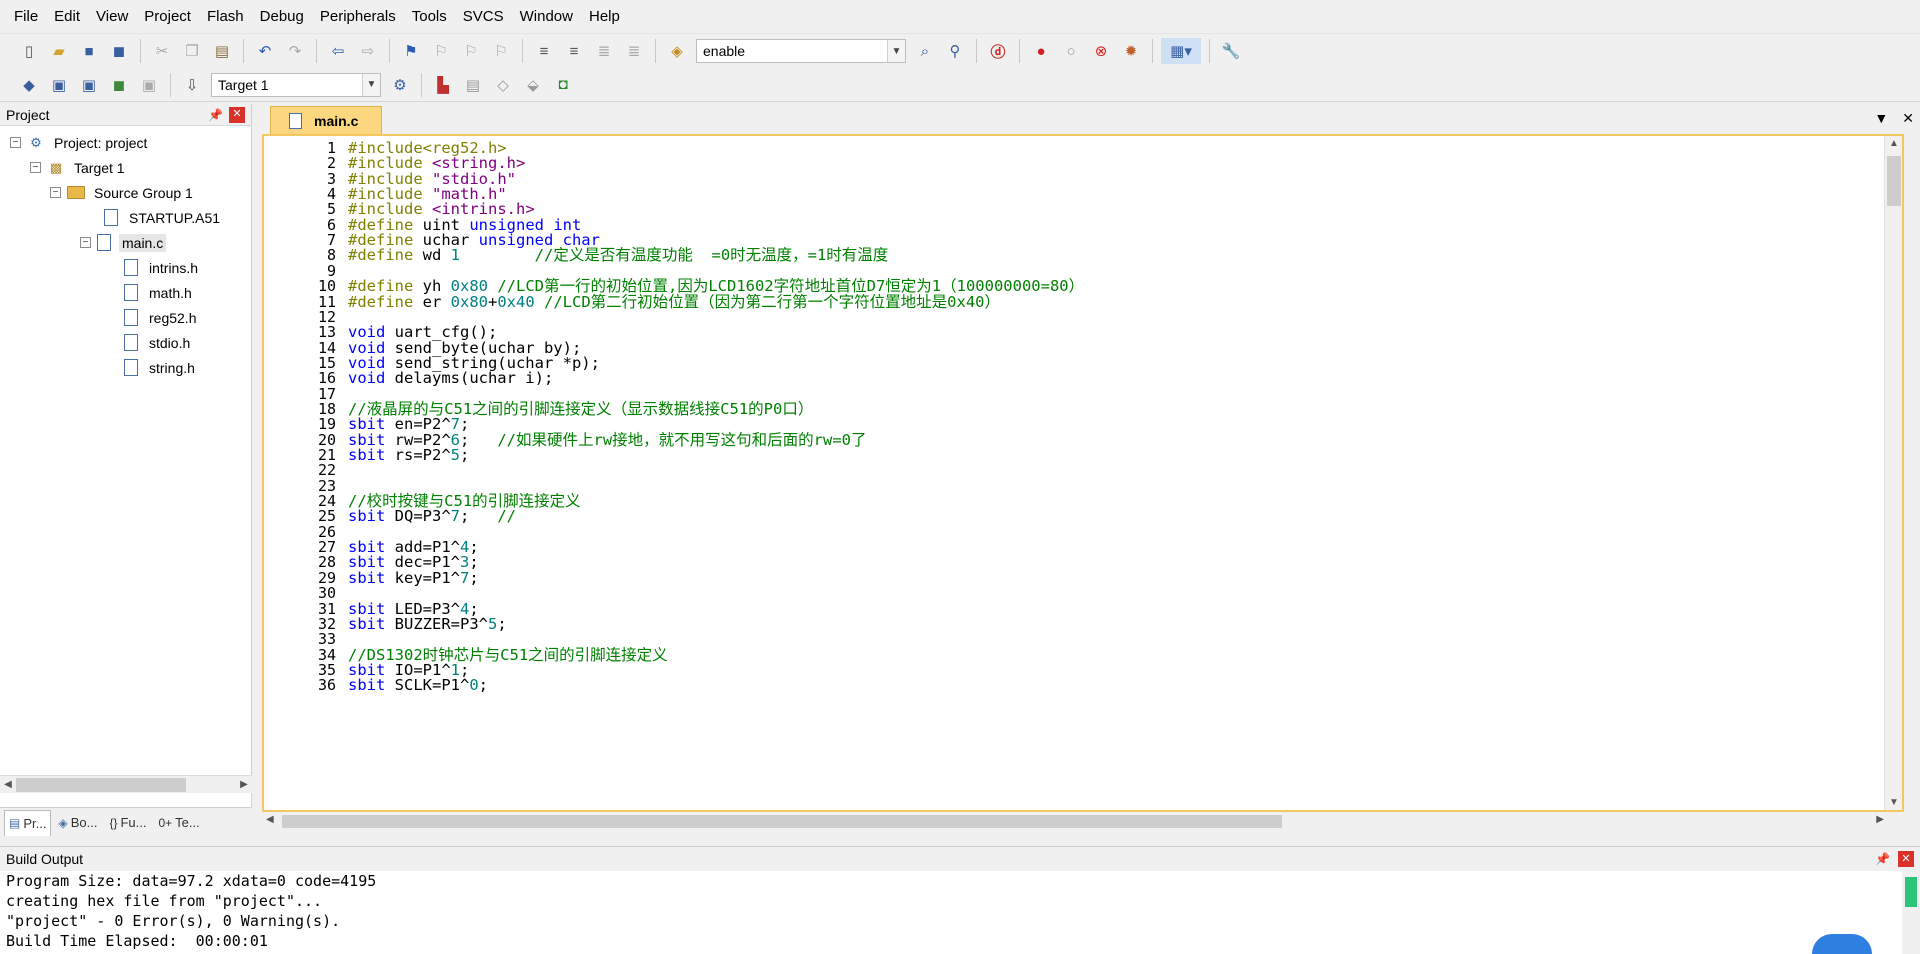  I want to click on code-line: sbit key=P1^7;, so click(413, 578).